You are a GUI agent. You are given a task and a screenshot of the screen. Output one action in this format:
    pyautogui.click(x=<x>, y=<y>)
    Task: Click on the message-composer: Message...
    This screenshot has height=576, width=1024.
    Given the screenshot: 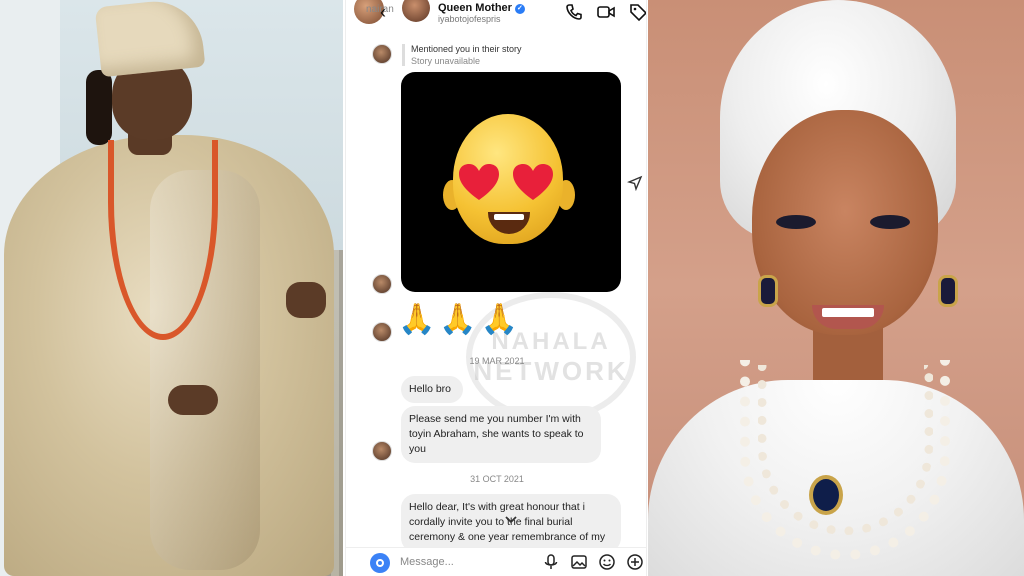 What is the action you would take?
    pyautogui.click(x=496, y=561)
    